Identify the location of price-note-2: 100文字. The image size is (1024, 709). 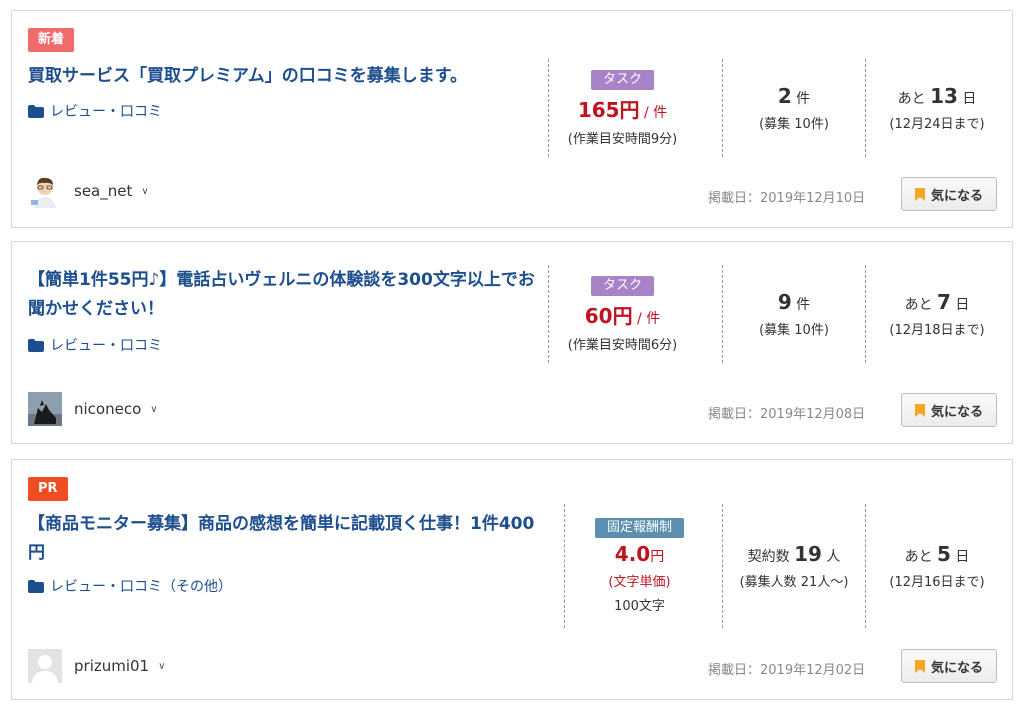
(639, 606).